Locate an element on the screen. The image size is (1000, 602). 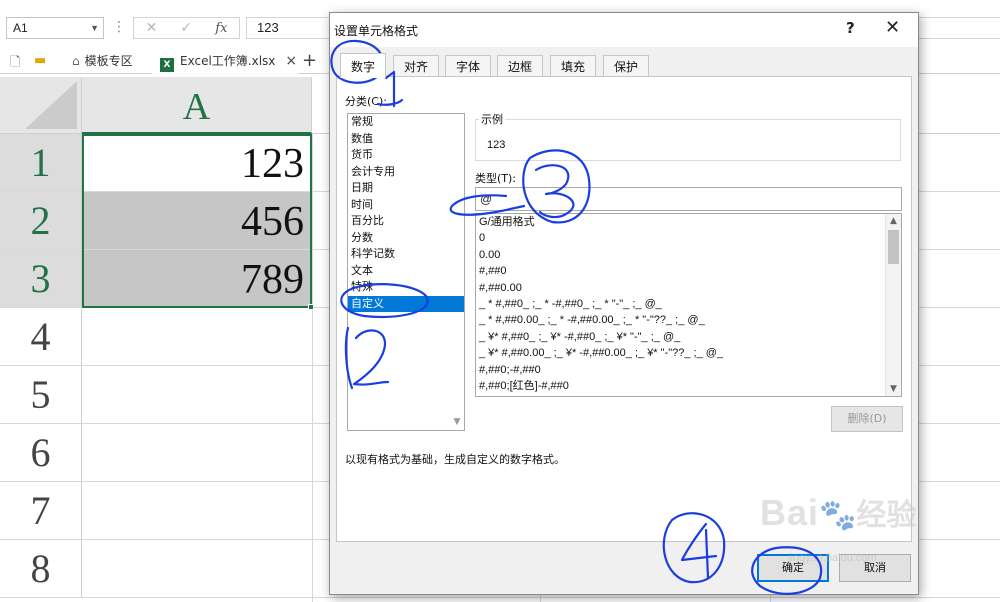
cell-a8 is located at coordinates (197, 569).